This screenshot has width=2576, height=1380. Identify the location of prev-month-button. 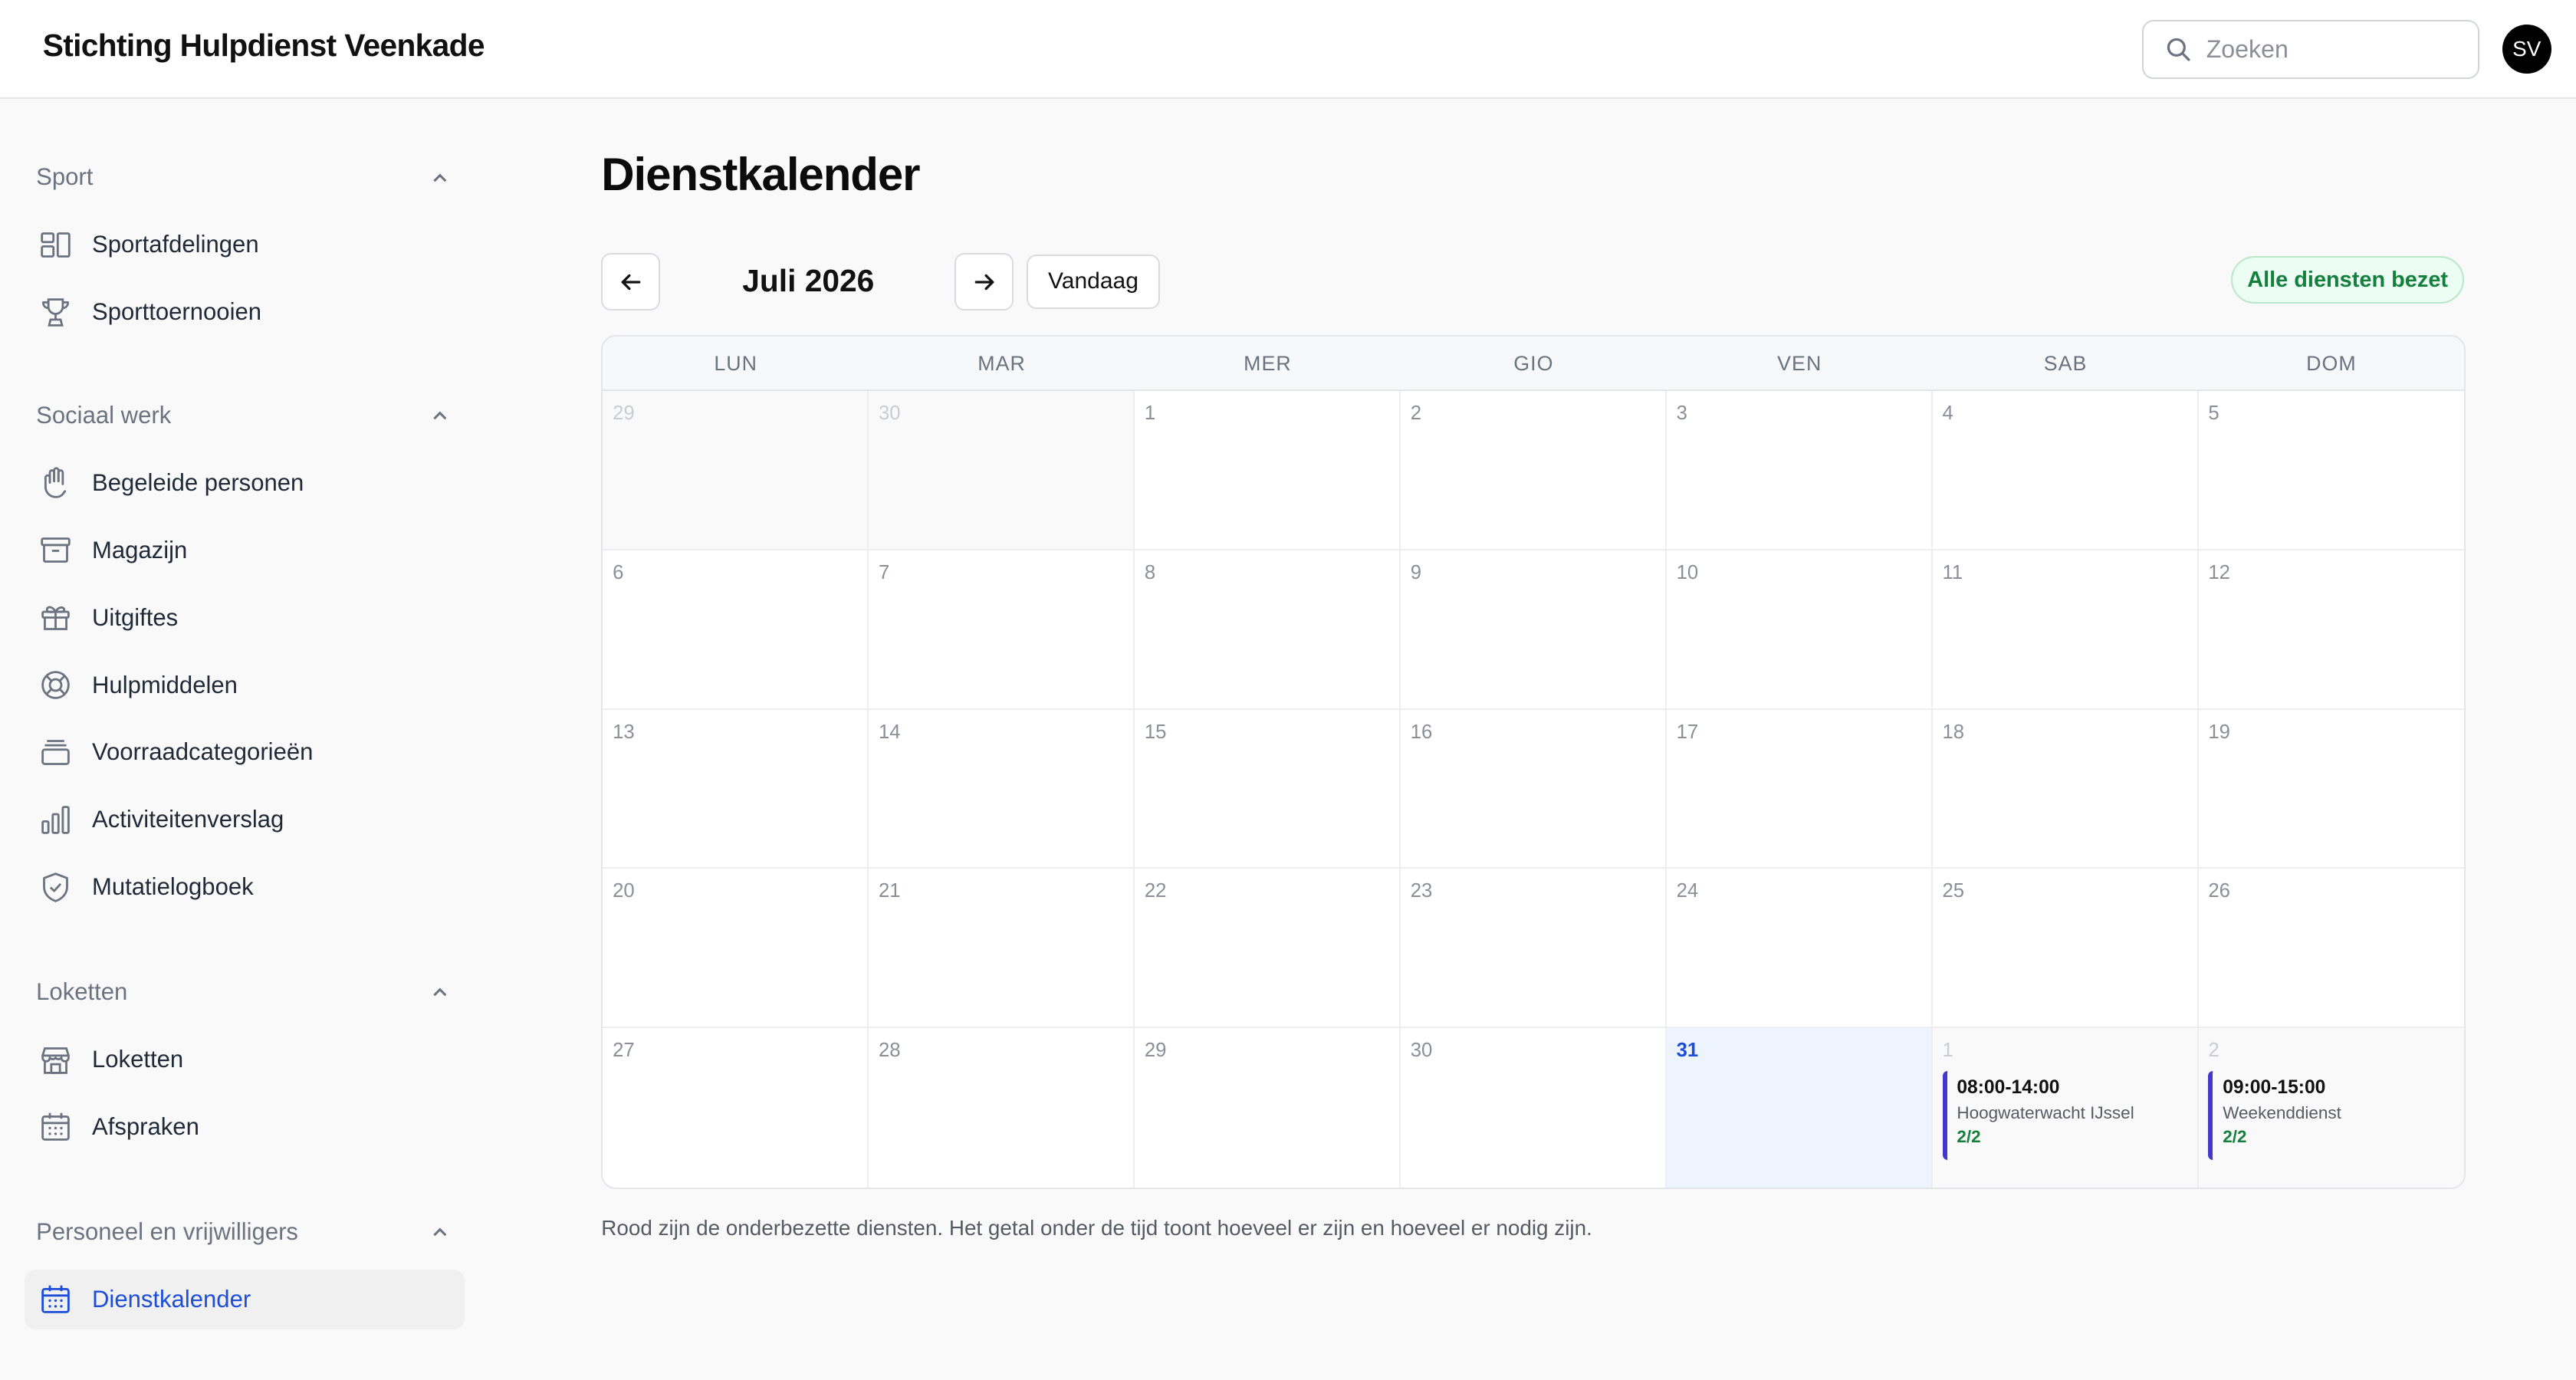
(631, 281).